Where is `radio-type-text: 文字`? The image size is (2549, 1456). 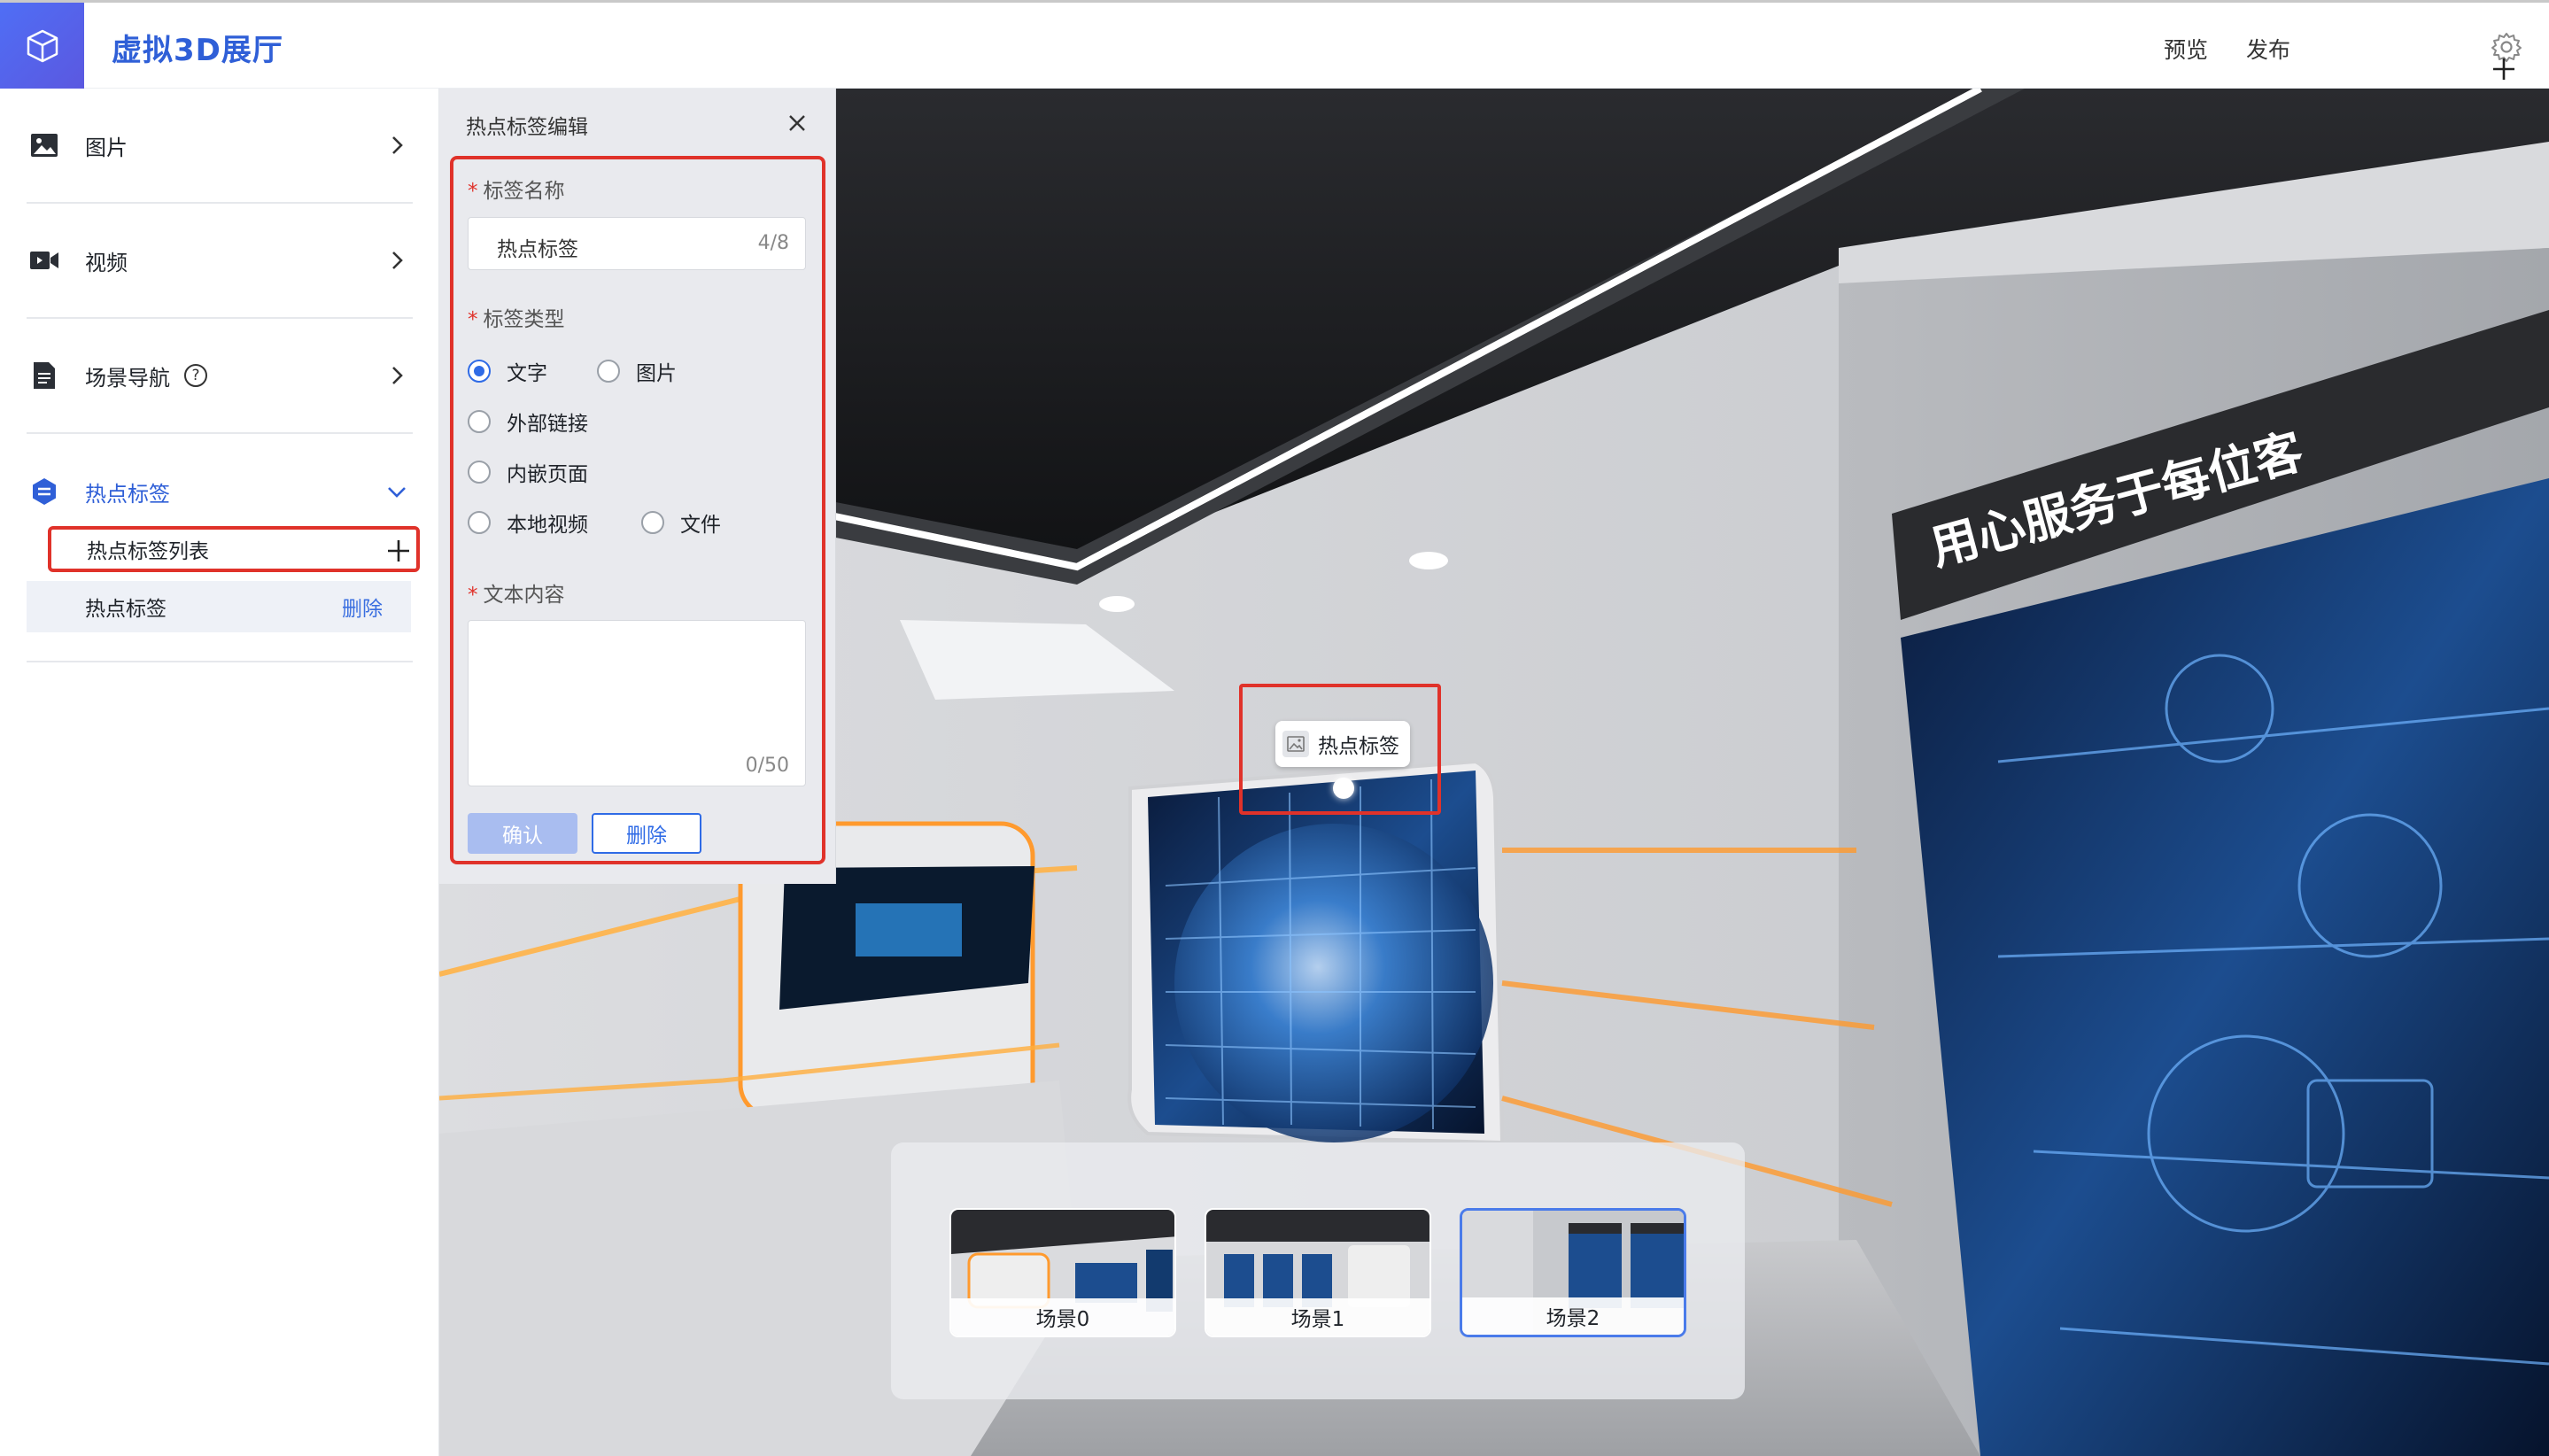
radio-type-text: 文字 is located at coordinates (507, 371).